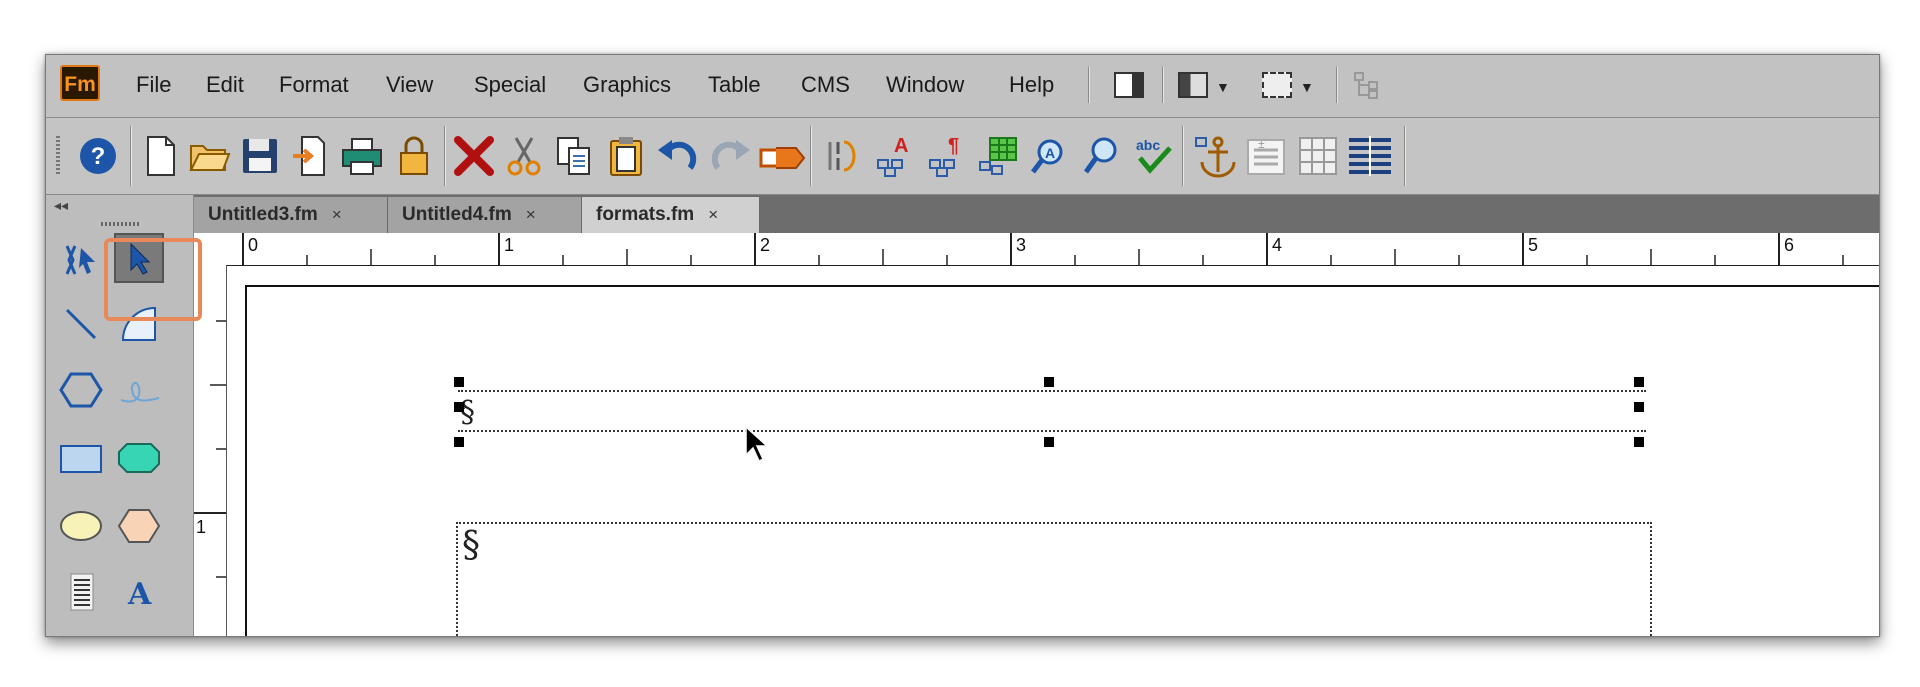 This screenshot has width=1920, height=687. I want to click on menu-graphics: Graphics, so click(627, 85).